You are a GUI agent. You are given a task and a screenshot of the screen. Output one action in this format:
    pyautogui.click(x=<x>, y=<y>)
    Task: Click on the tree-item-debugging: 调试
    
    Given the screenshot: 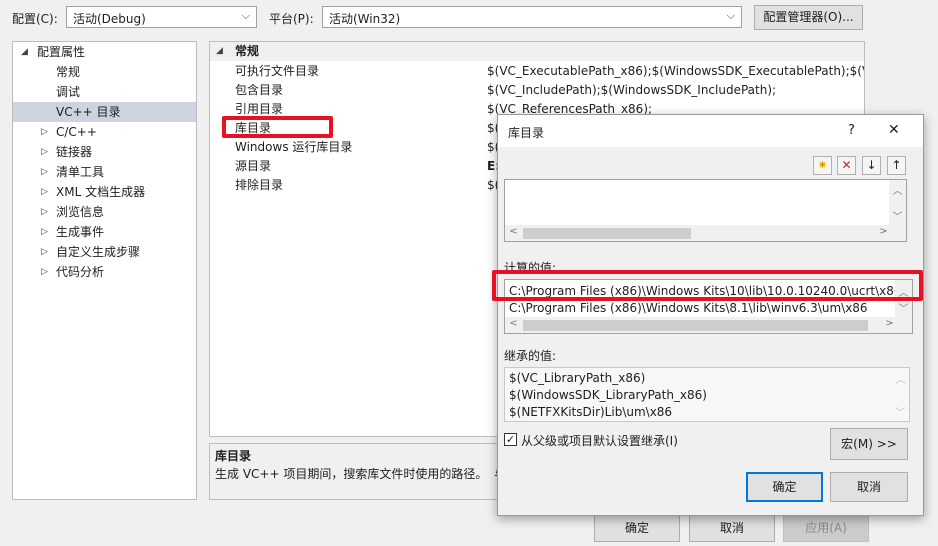 What is the action you would take?
    pyautogui.click(x=104, y=92)
    